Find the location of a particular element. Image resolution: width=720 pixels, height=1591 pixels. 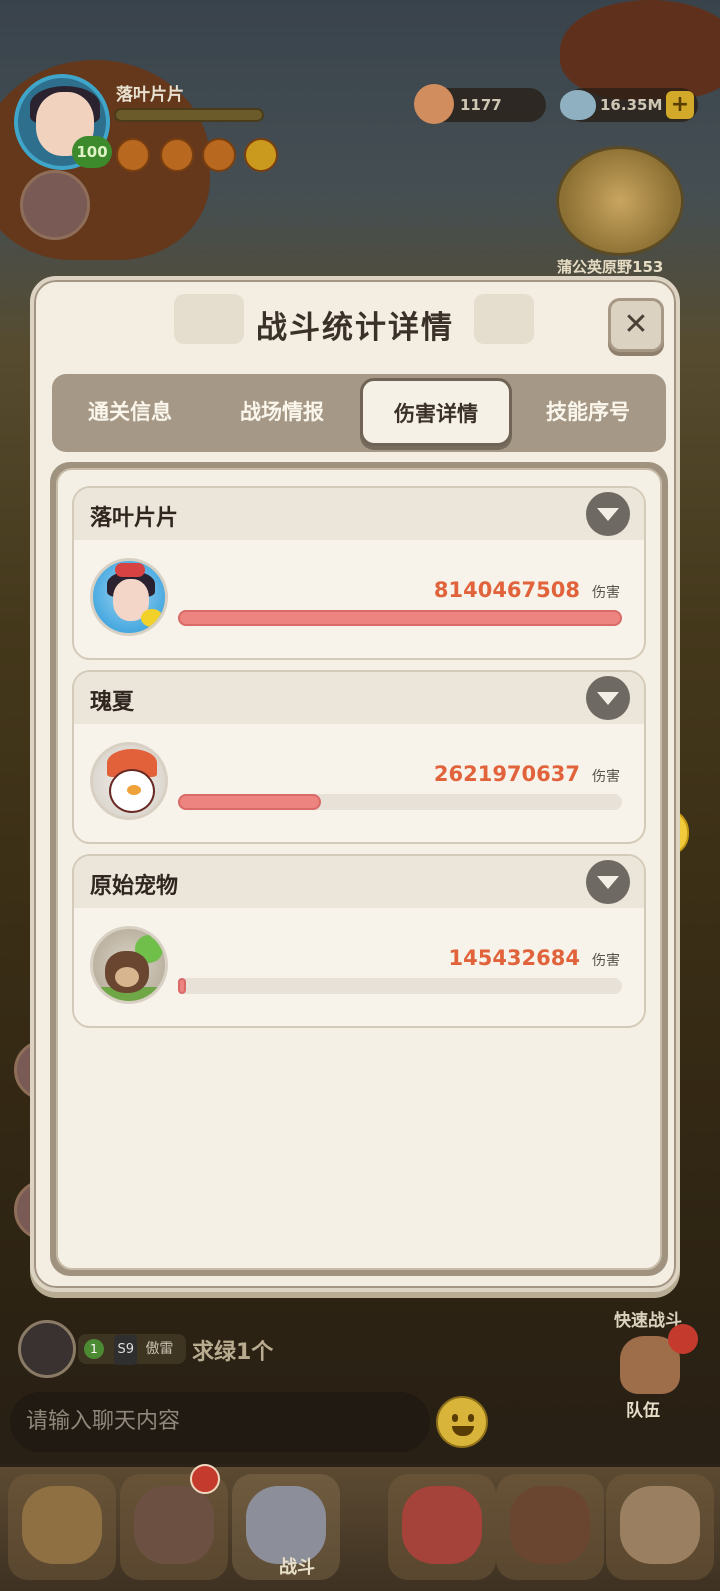

stone-resource: 16.35M + is located at coordinates (629, 105).